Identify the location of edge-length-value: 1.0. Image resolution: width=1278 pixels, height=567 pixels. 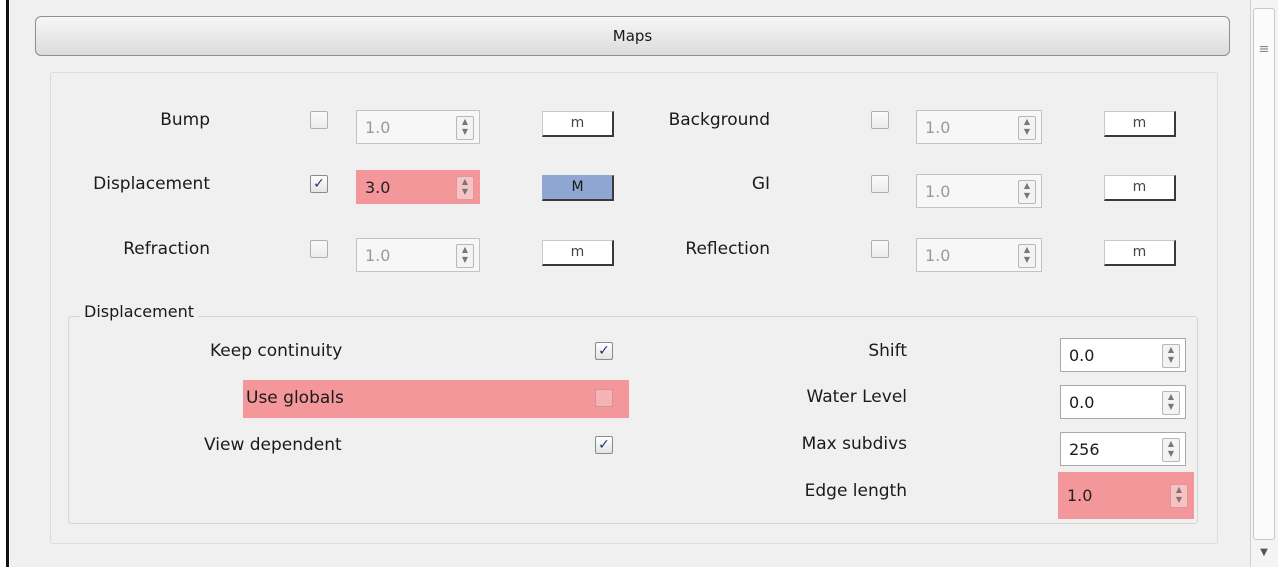
(1079, 496).